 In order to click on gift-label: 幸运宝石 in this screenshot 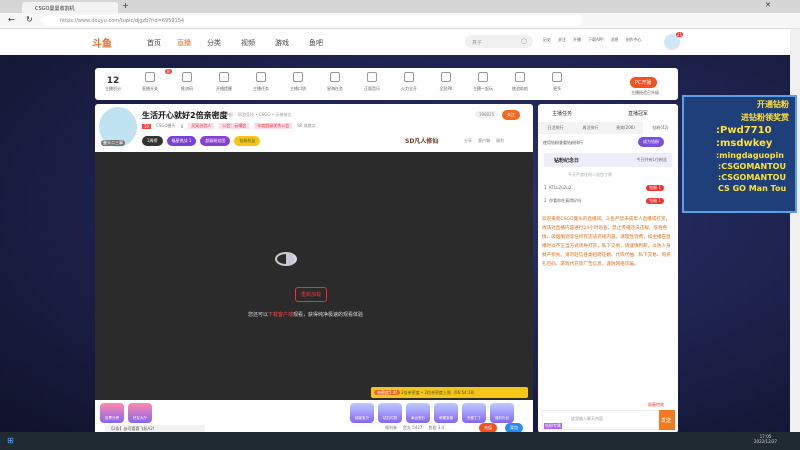, I will do `click(418, 418)`.